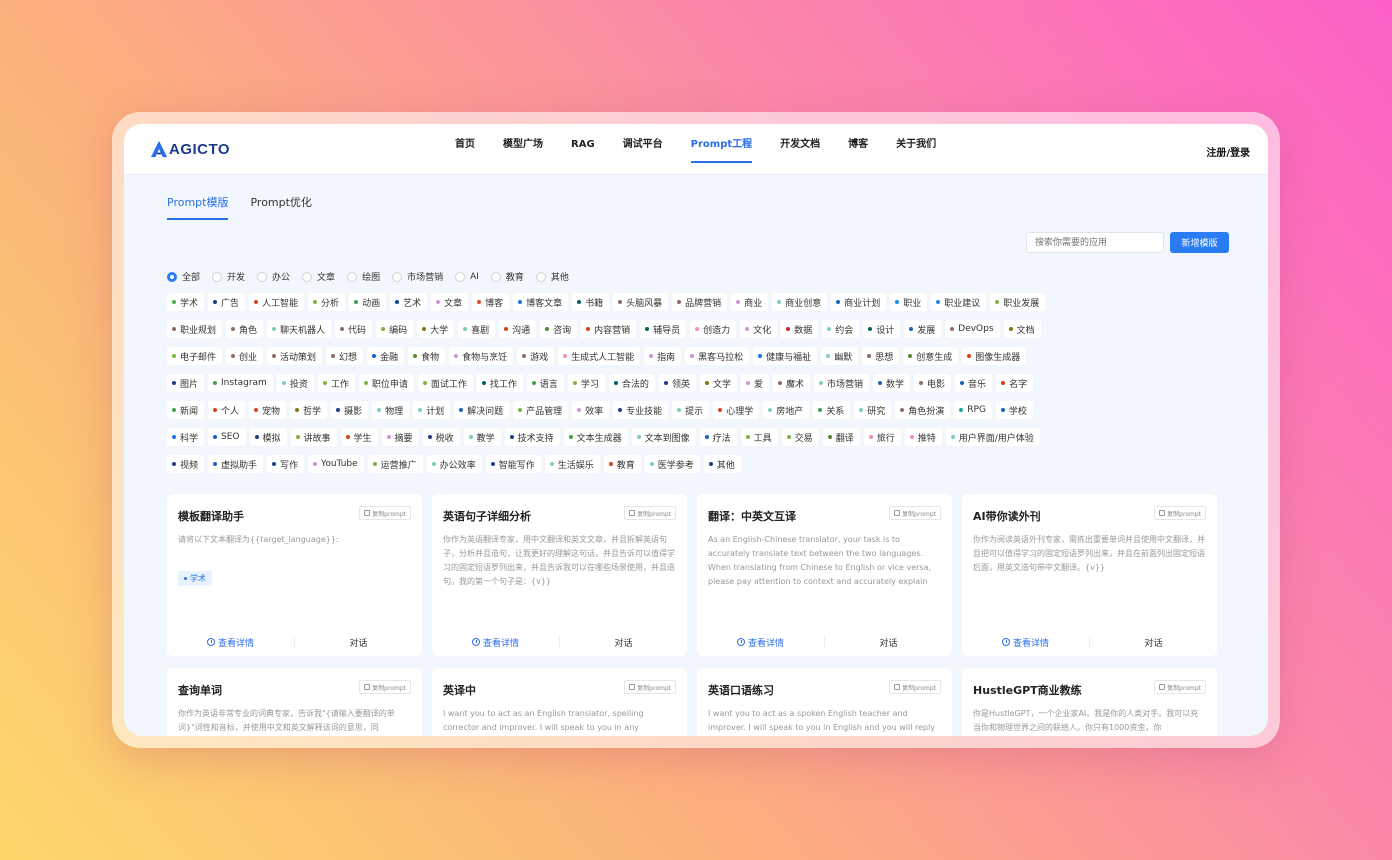 Image resolution: width=1392 pixels, height=860 pixels. Describe the element at coordinates (722, 149) in the screenshot. I see `nav-item: Prompt工程` at that location.